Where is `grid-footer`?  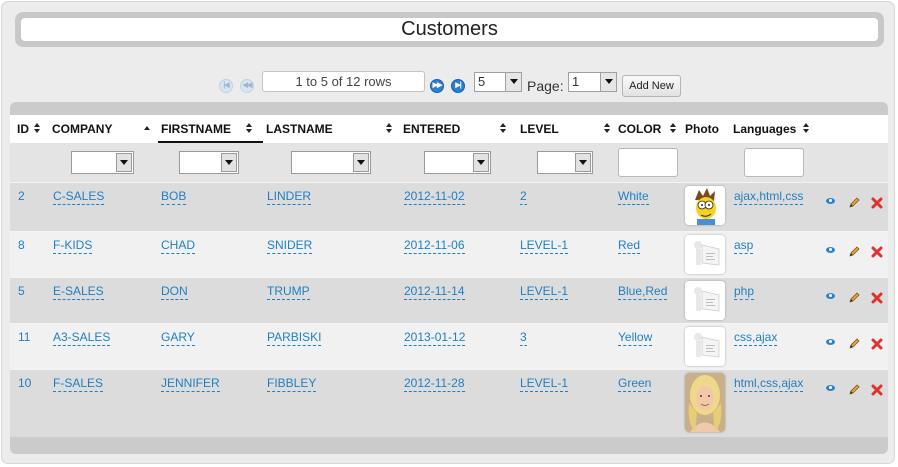
grid-footer is located at coordinates (449, 452).